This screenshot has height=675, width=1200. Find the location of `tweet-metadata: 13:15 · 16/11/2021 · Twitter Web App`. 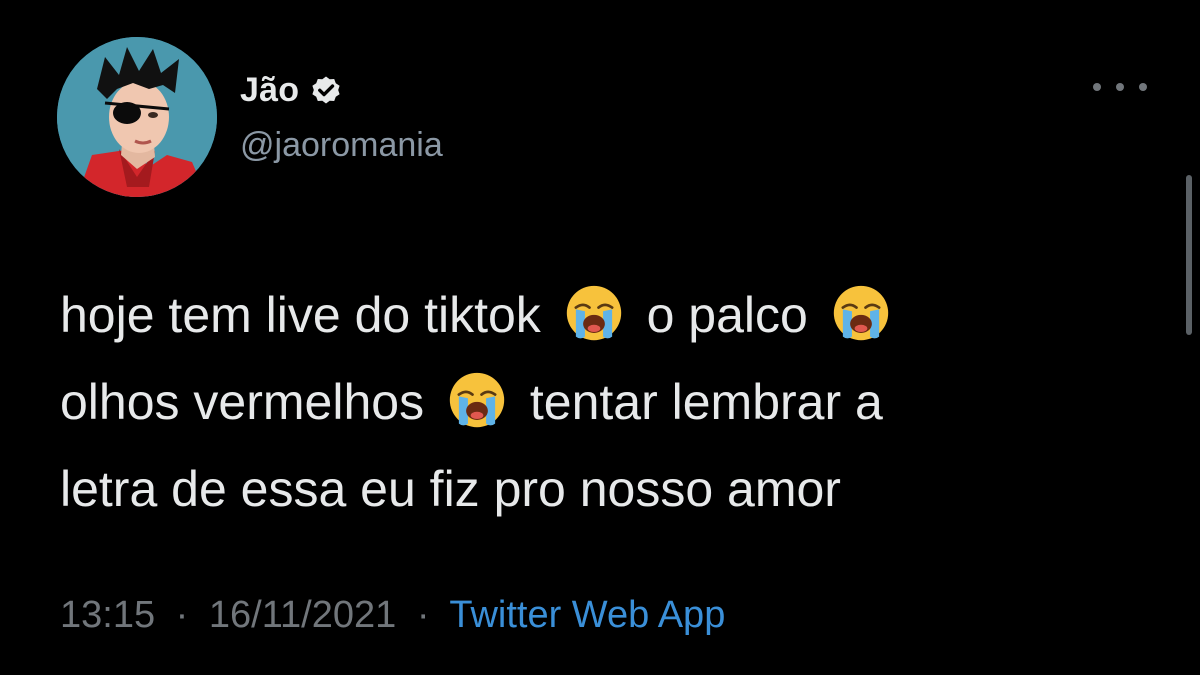

tweet-metadata: 13:15 · 16/11/2021 · Twitter Web App is located at coordinates (392, 615).